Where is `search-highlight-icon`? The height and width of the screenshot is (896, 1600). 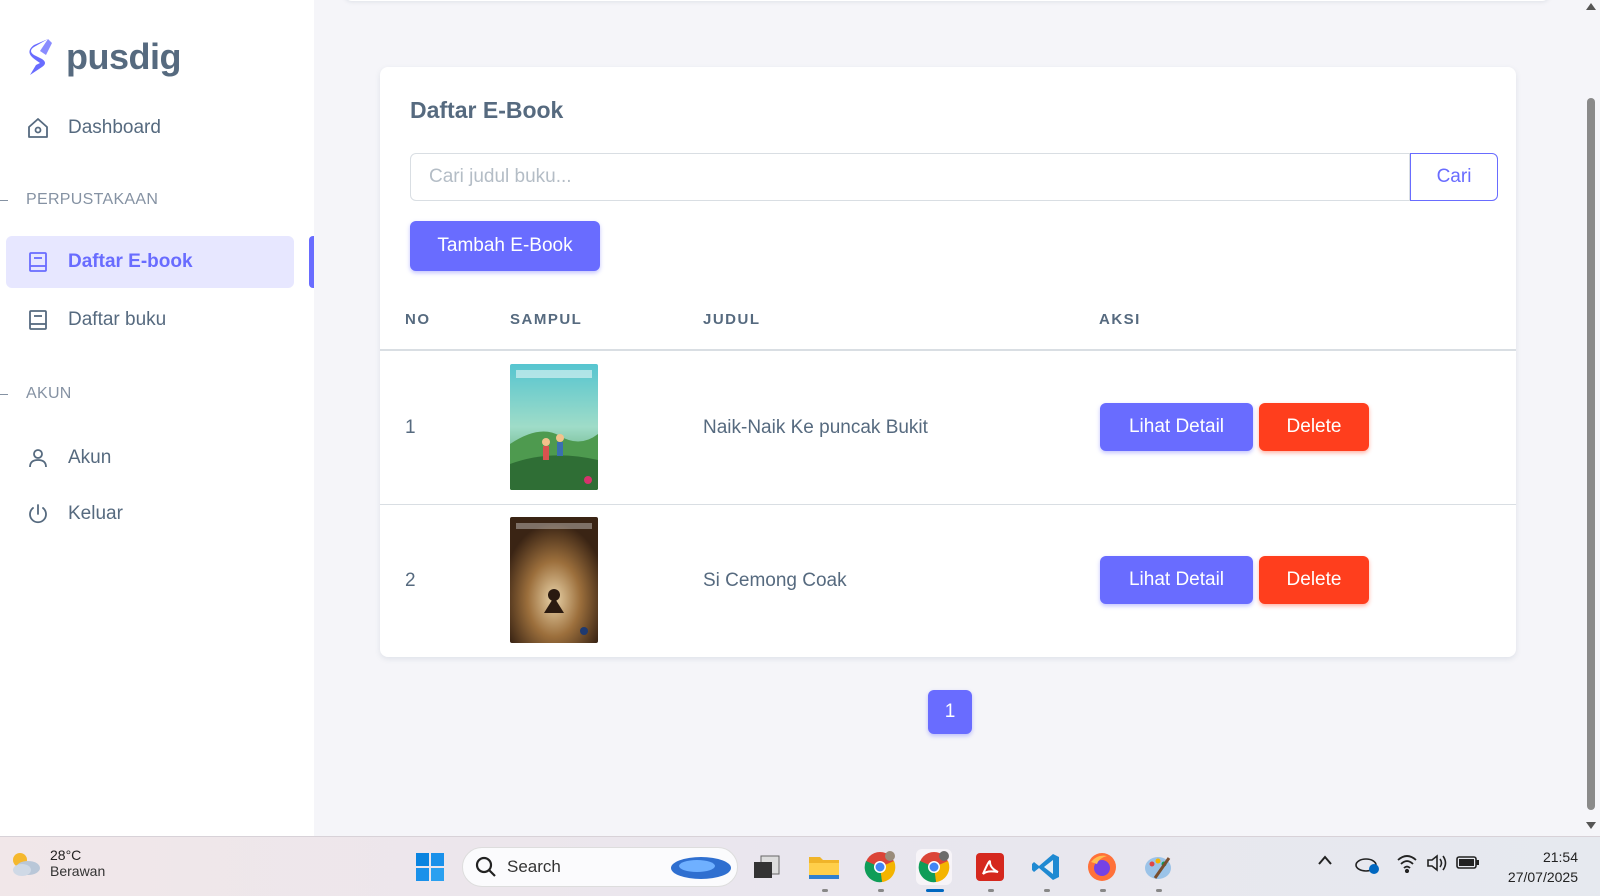 search-highlight-icon is located at coordinates (701, 868).